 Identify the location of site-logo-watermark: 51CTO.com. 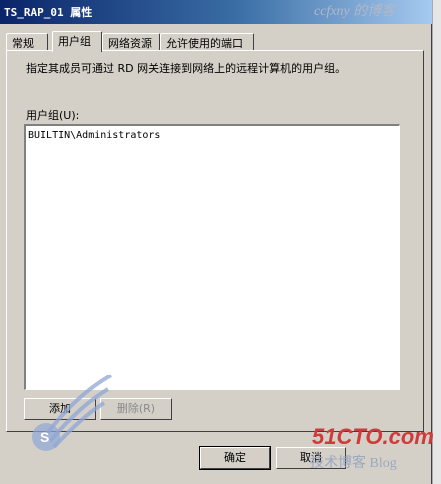
(373, 436).